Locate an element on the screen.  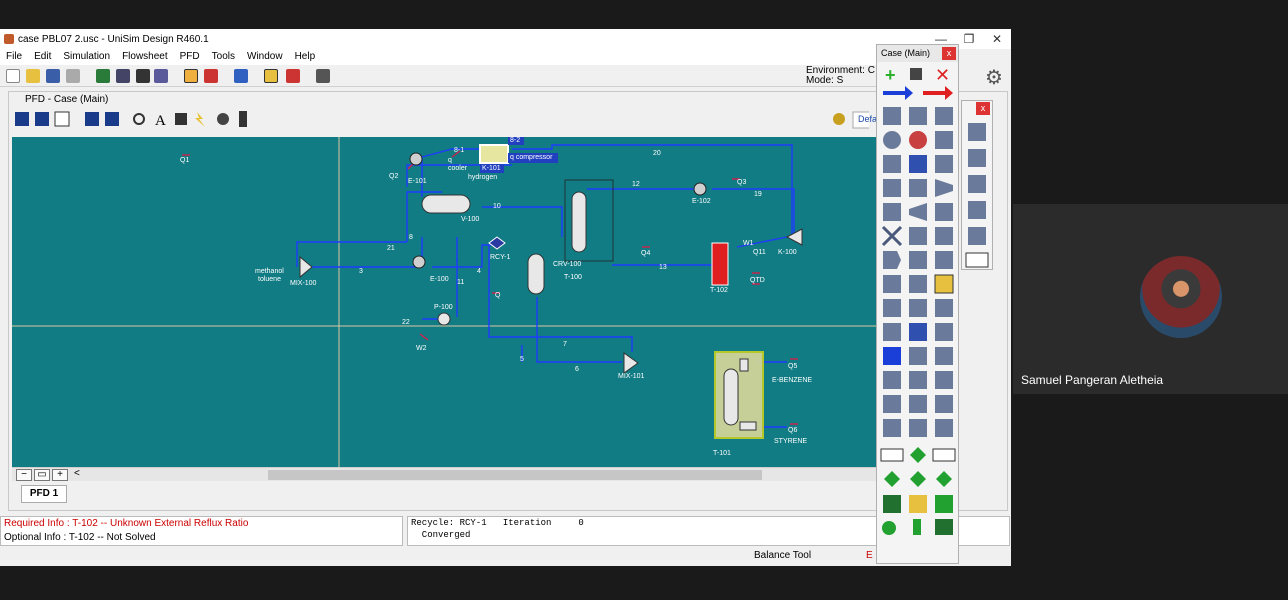
bar-op-icon is located at coordinates (917, 527).